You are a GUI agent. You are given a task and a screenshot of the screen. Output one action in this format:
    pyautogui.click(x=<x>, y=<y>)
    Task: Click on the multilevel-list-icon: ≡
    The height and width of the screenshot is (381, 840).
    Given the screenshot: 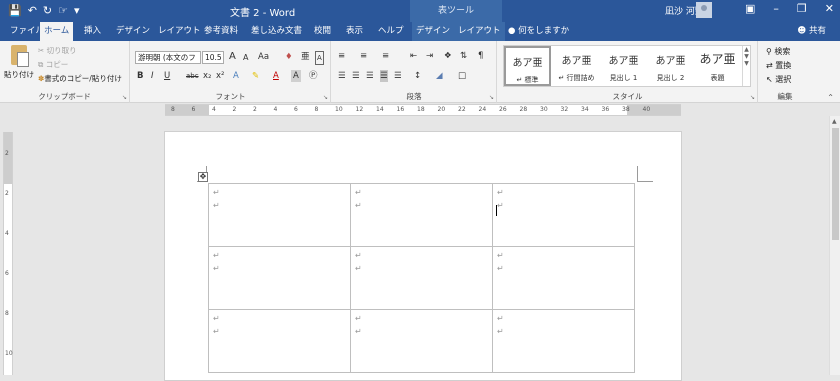 What is the action you would take?
    pyautogui.click(x=385, y=56)
    